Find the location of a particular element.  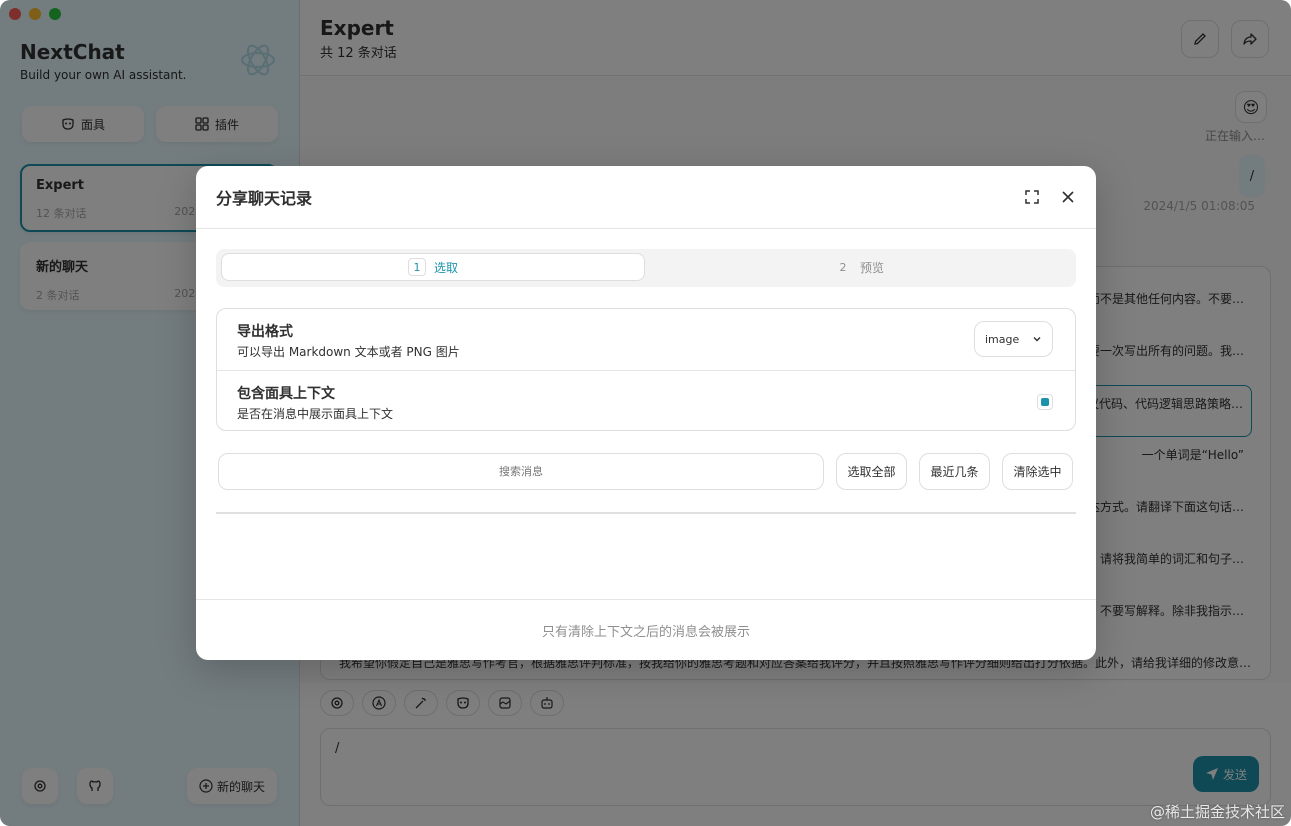

fullscreen-button is located at coordinates (1032, 197).